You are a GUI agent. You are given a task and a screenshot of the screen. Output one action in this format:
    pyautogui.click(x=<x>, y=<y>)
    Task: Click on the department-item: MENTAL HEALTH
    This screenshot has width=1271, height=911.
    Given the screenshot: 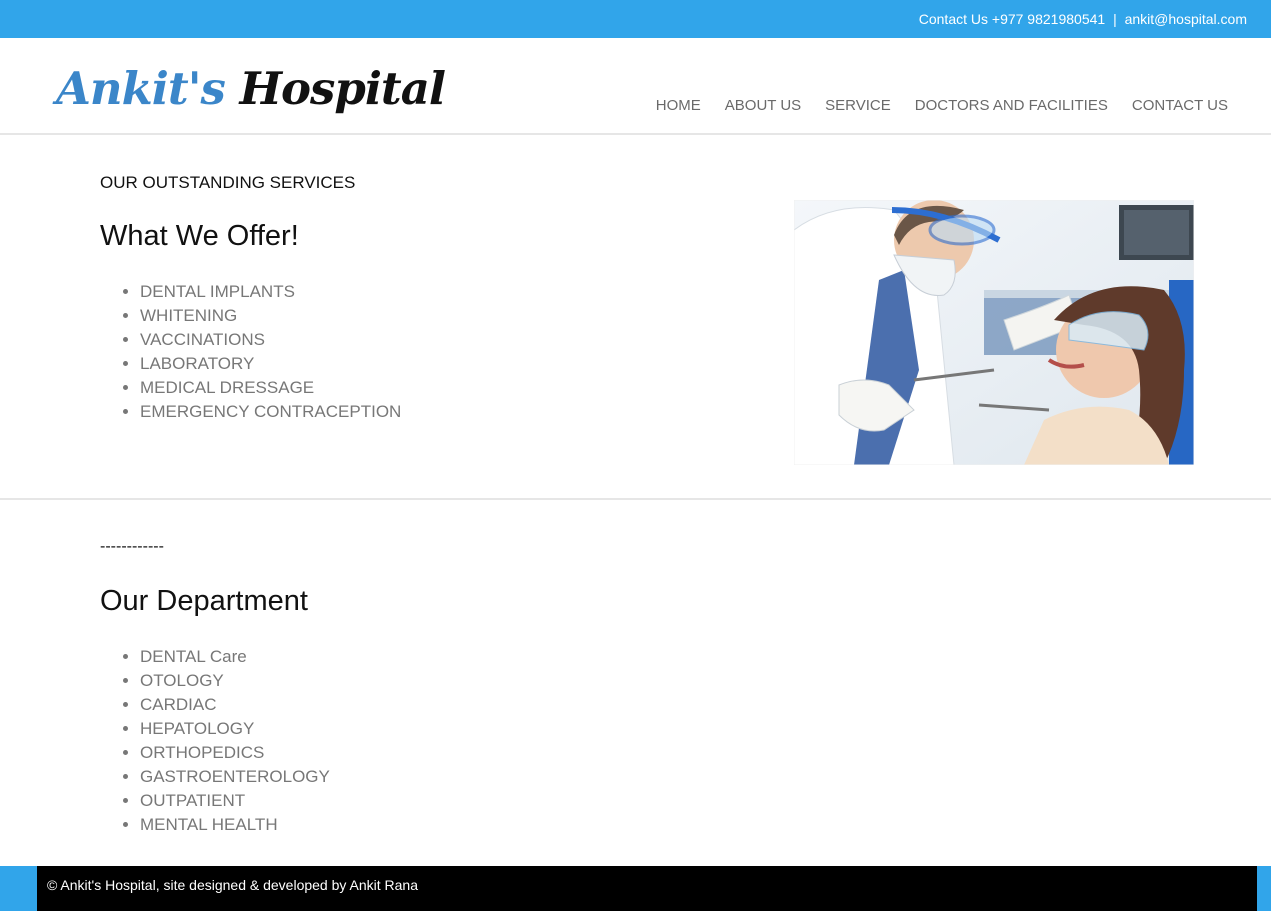 What is the action you would take?
    pyautogui.click(x=235, y=825)
    